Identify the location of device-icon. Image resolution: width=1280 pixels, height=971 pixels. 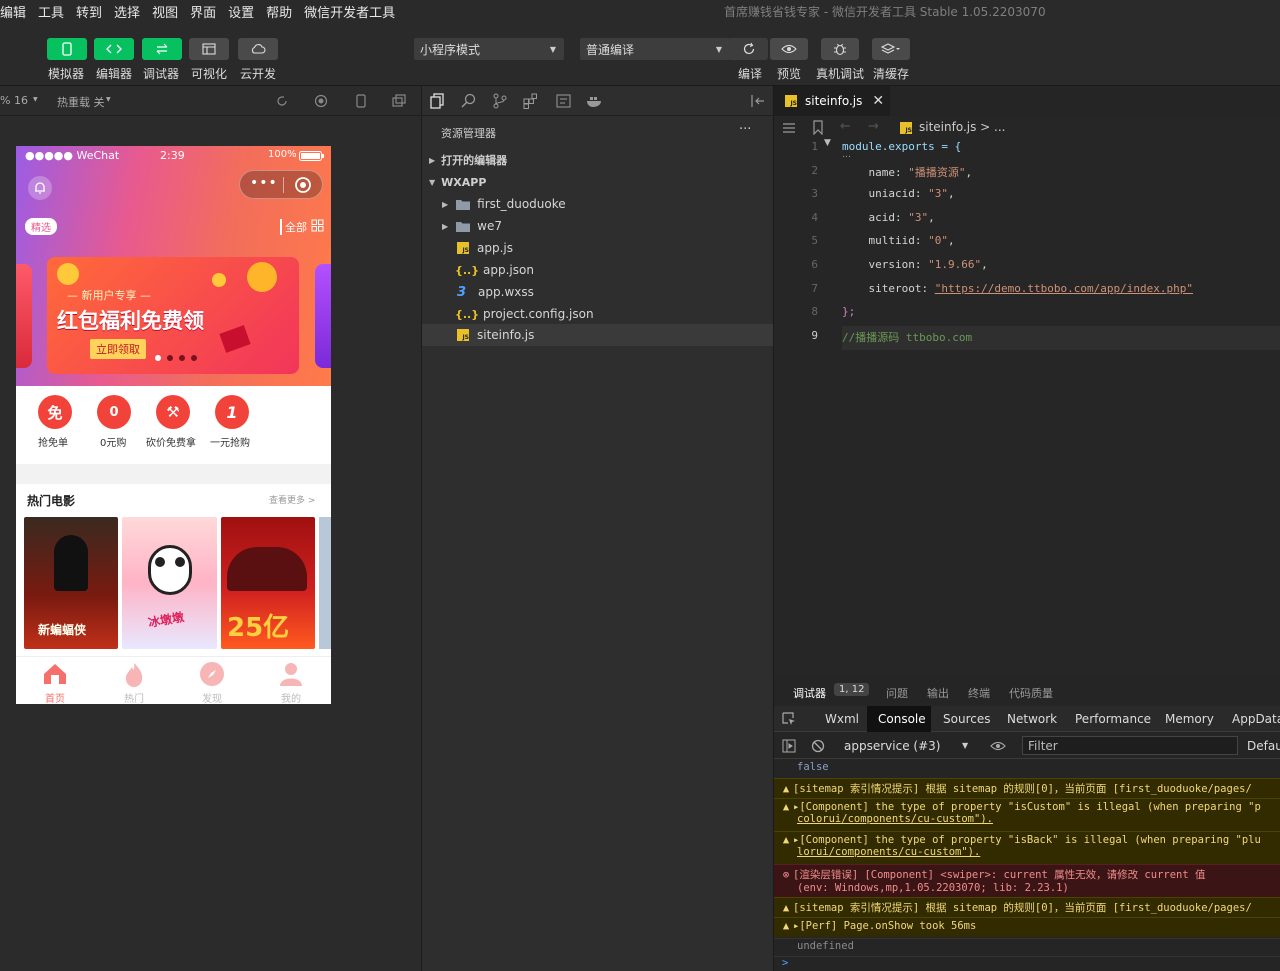
(361, 101).